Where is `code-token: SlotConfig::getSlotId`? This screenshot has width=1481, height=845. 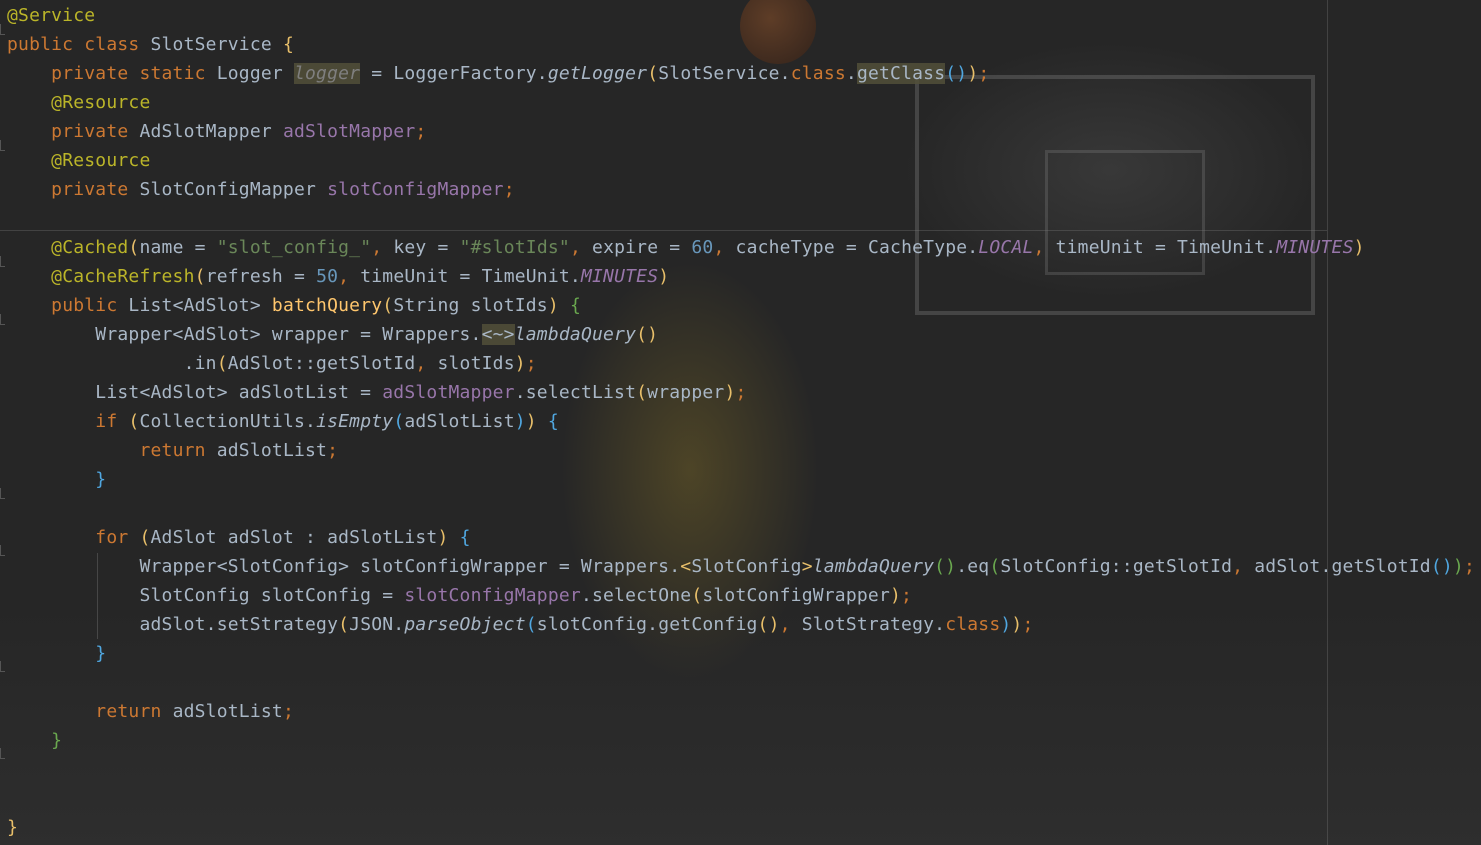
code-token: SlotConfig::getSlotId is located at coordinates (1116, 566).